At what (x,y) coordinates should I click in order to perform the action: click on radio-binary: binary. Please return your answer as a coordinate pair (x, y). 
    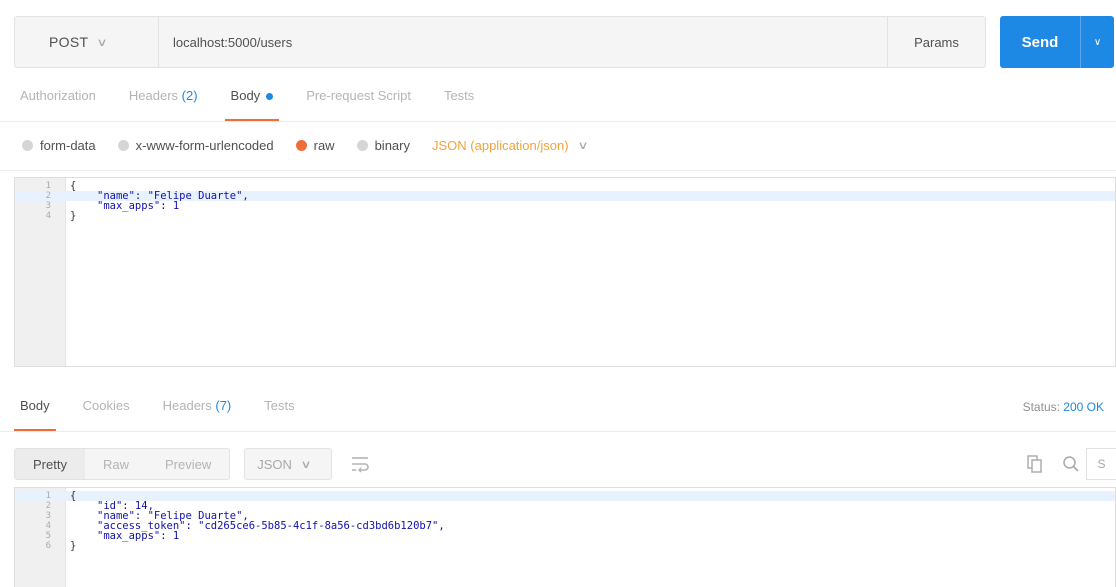
    Looking at the image, I should click on (383, 145).